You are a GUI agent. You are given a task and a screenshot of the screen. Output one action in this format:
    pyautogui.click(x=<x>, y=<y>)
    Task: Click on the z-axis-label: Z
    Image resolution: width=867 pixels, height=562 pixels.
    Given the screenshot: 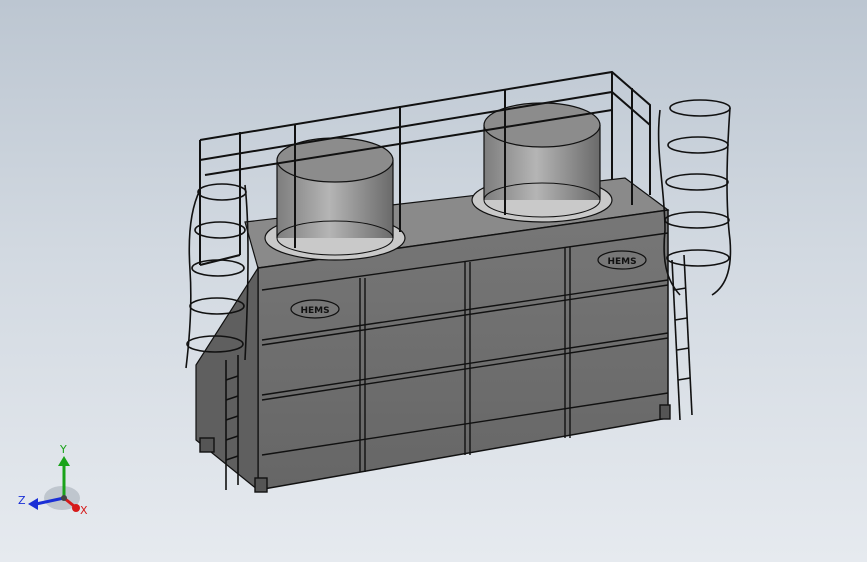 What is the action you would take?
    pyautogui.click(x=22, y=500)
    